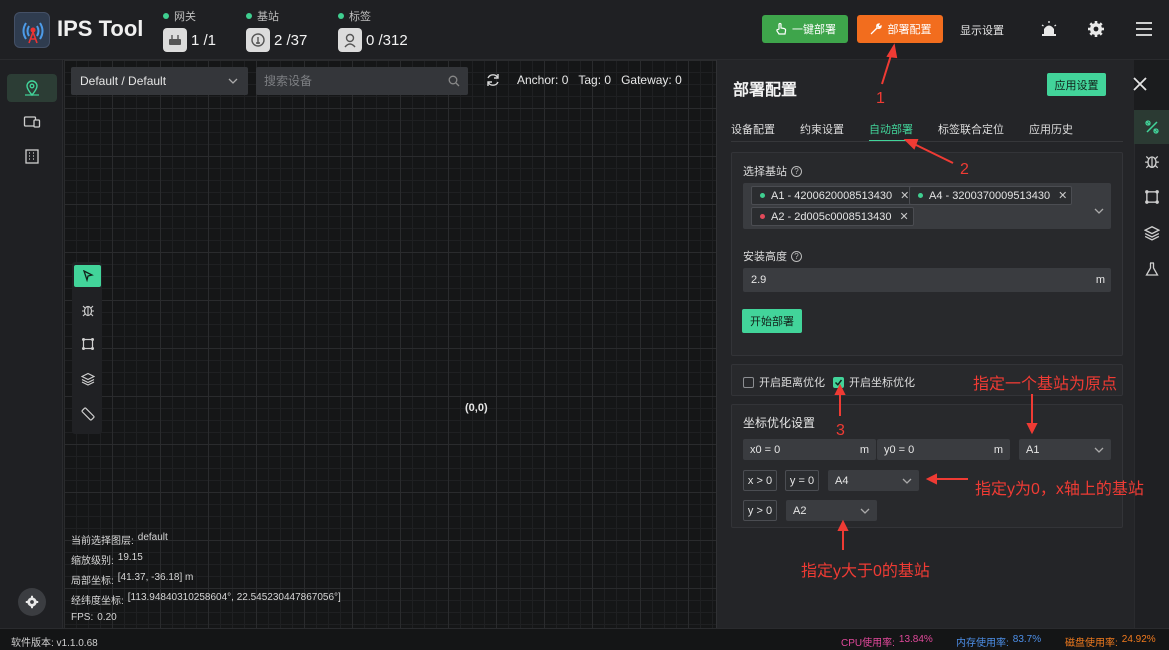  Describe the element at coordinates (1059, 489) in the screenshot. I see `annotation-xaxis-note: 指定y为0，x轴上的基站` at that location.